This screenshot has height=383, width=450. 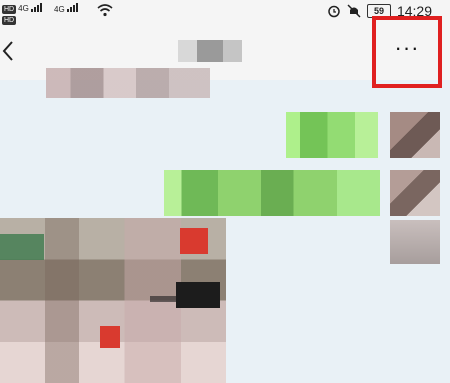 I want to click on network-type-1: 4G, so click(x=23, y=8).